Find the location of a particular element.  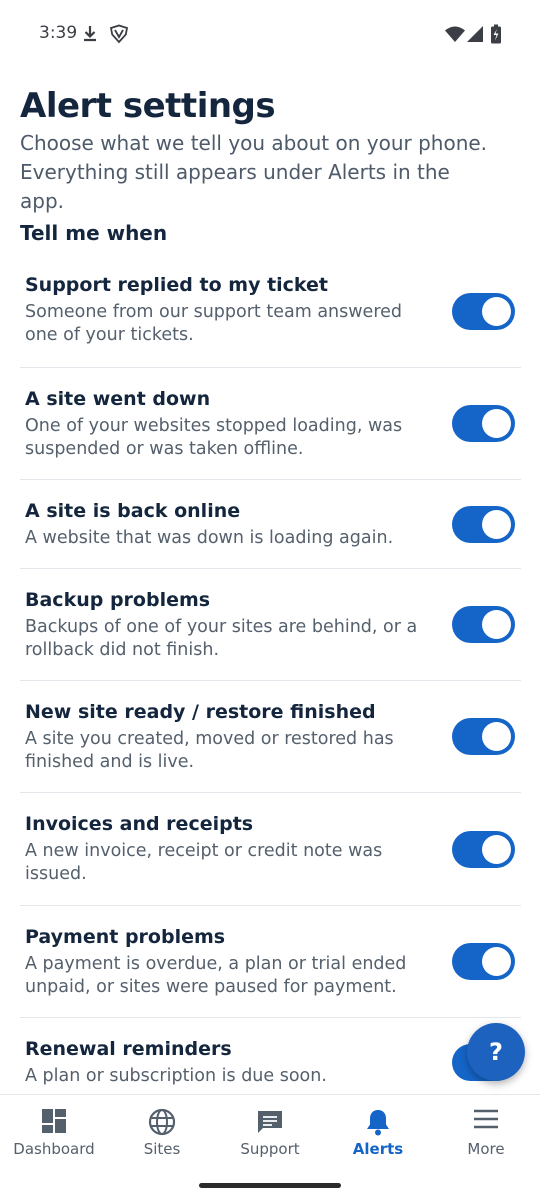

setting-title: Invoices and receipts is located at coordinates (139, 824).